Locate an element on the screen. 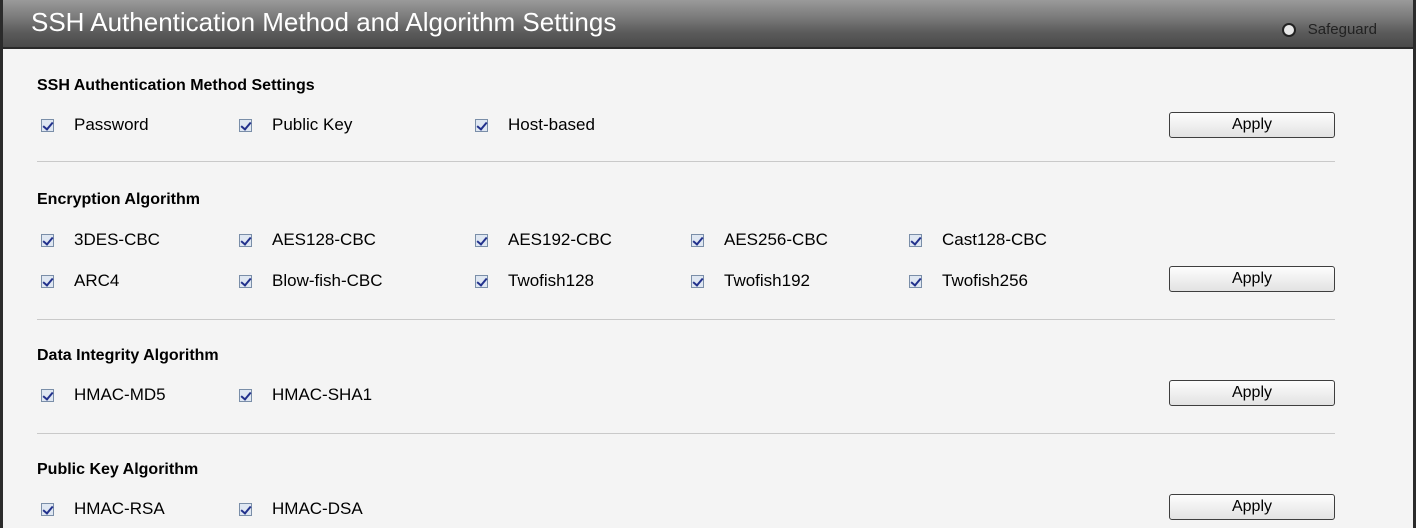  checkbox-label: Public Key is located at coordinates (312, 124).